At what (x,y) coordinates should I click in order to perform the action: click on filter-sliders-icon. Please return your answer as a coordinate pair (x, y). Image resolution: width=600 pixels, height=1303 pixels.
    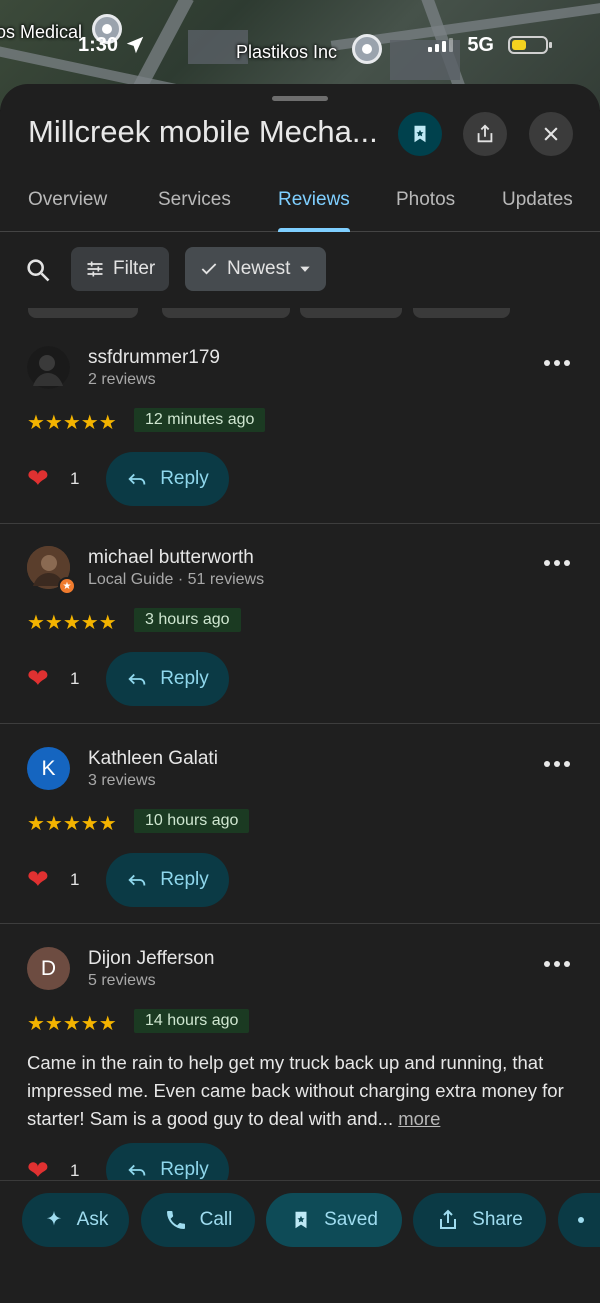
    Looking at the image, I should click on (95, 269).